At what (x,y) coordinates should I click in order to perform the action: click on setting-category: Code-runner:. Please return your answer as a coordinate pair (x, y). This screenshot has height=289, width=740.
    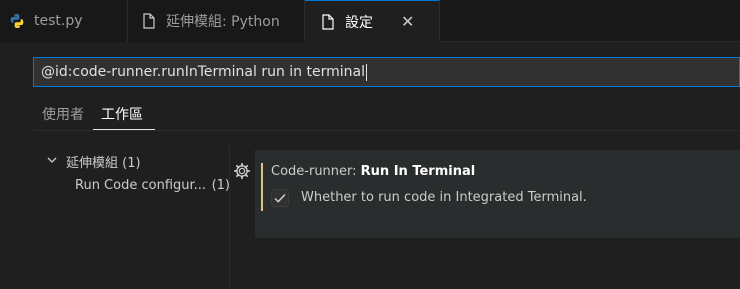
    Looking at the image, I should click on (316, 171).